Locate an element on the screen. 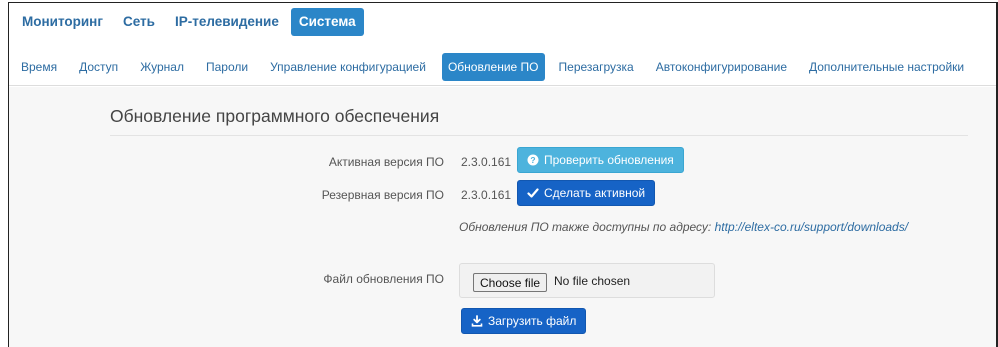  file-status: No file chosen is located at coordinates (592, 281).